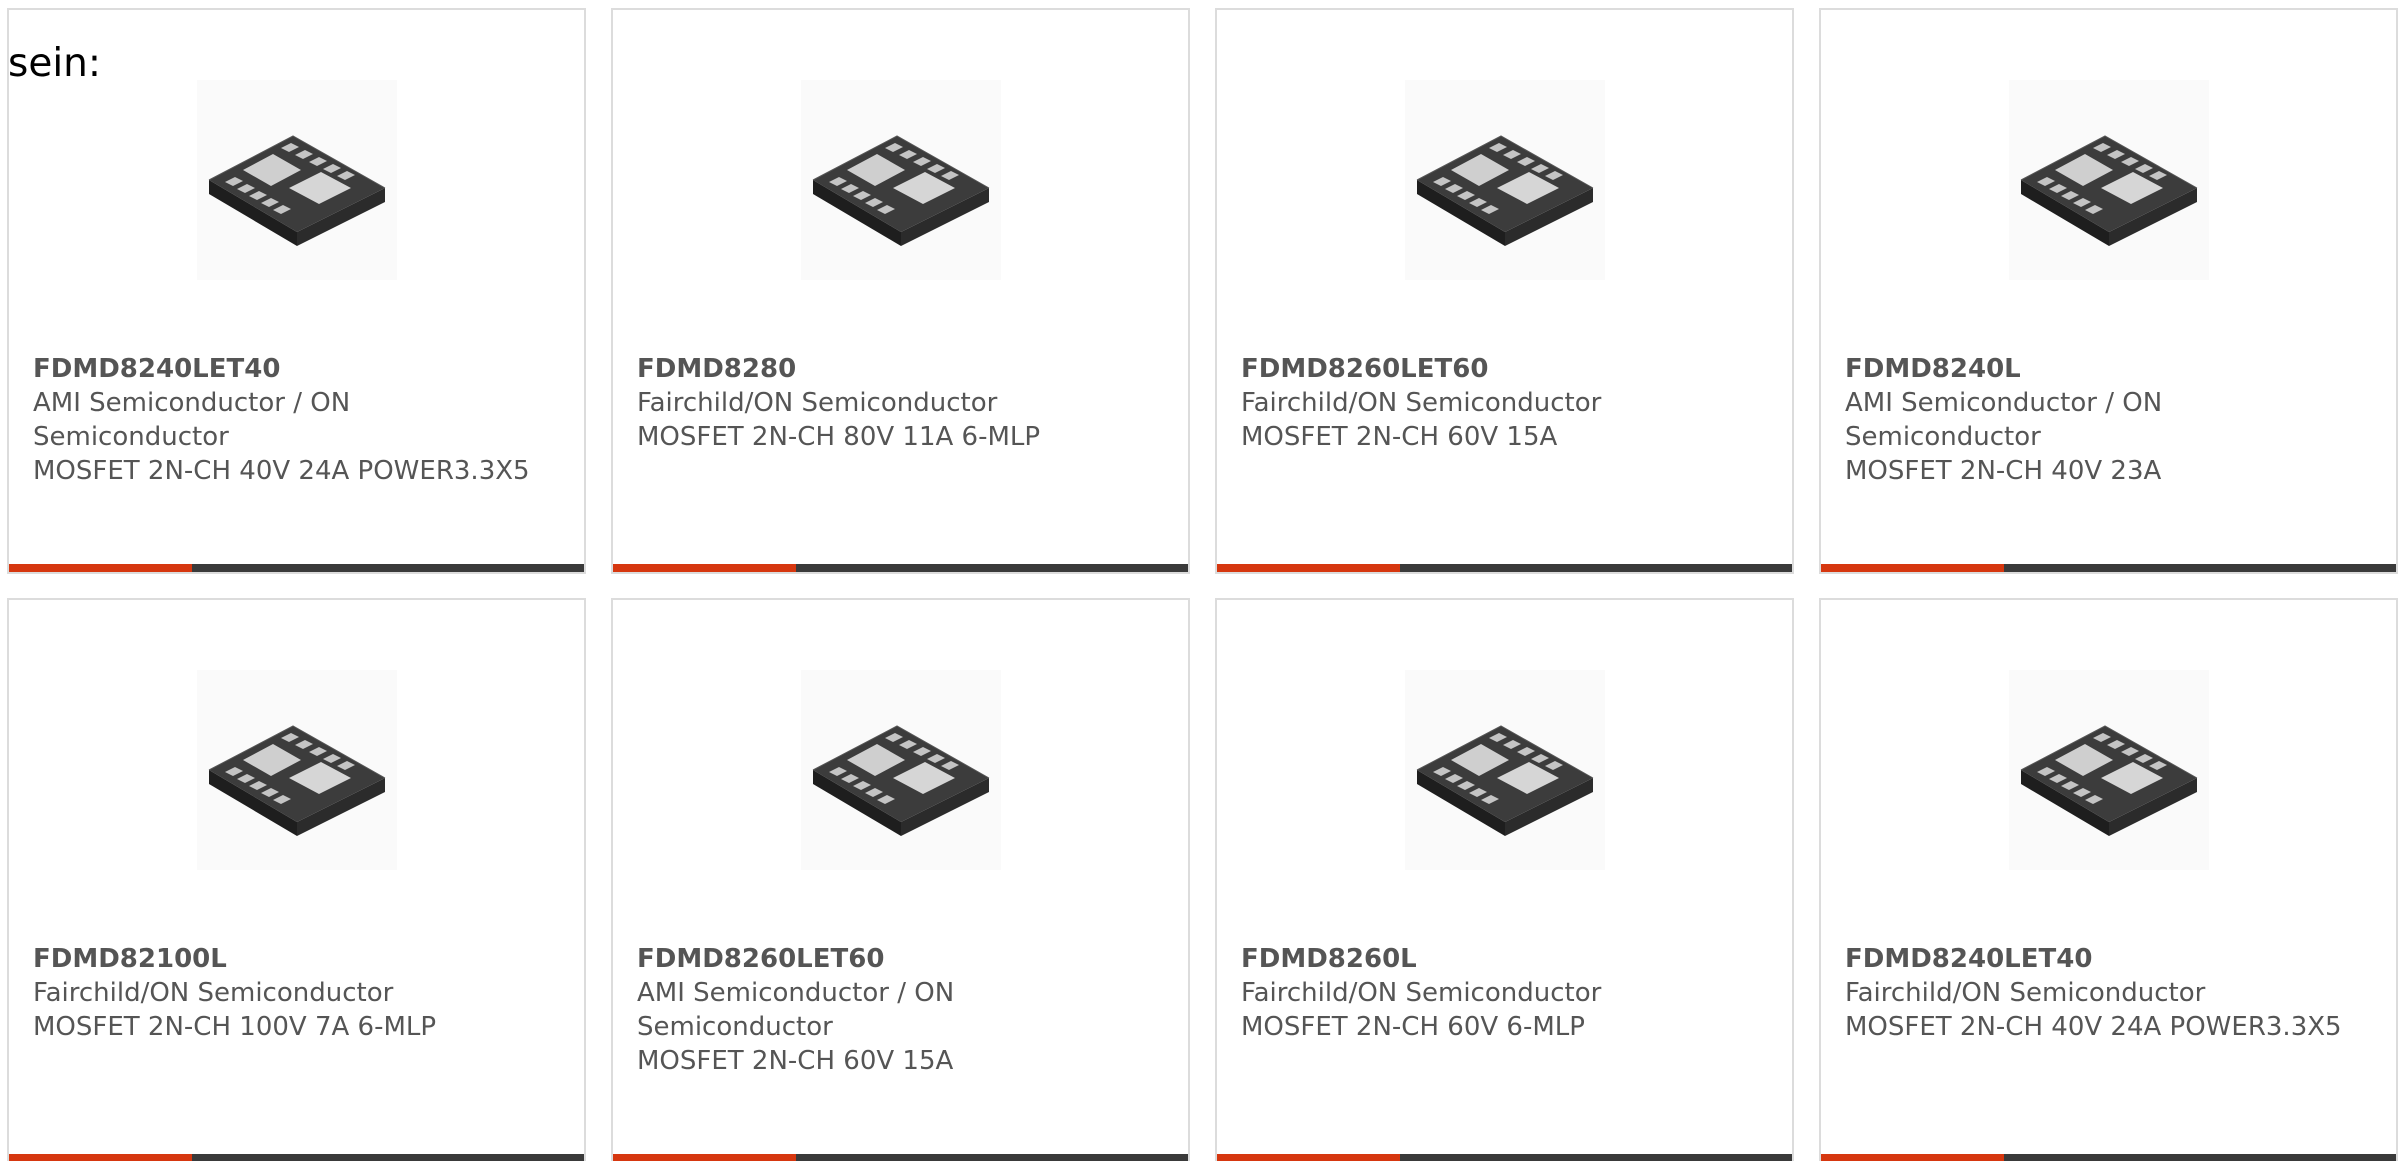  I want to click on description: MOSFET 2N-CH 60V 6-MLP, so click(1413, 1027).